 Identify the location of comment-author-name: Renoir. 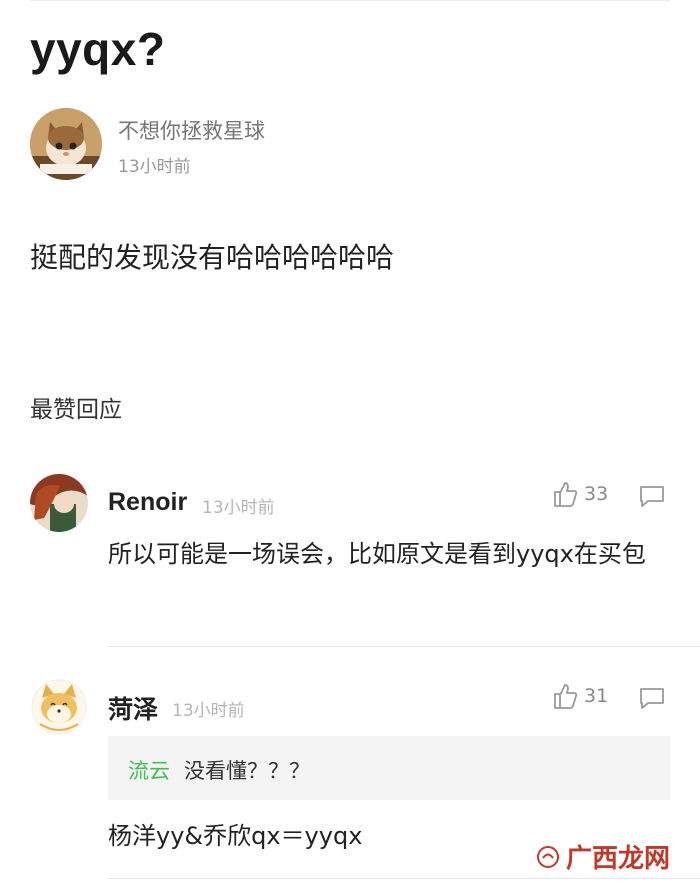
(147, 502).